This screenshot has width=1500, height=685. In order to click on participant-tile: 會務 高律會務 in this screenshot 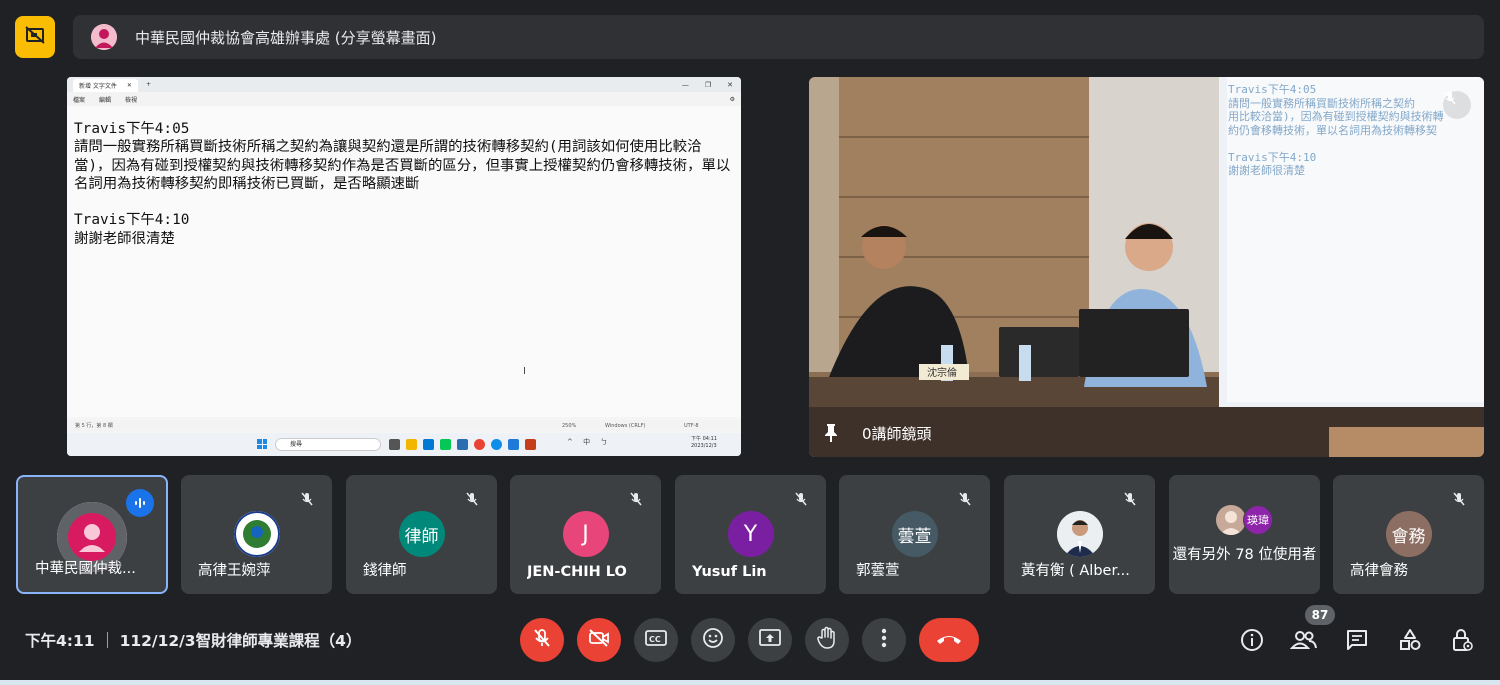, I will do `click(1408, 534)`.